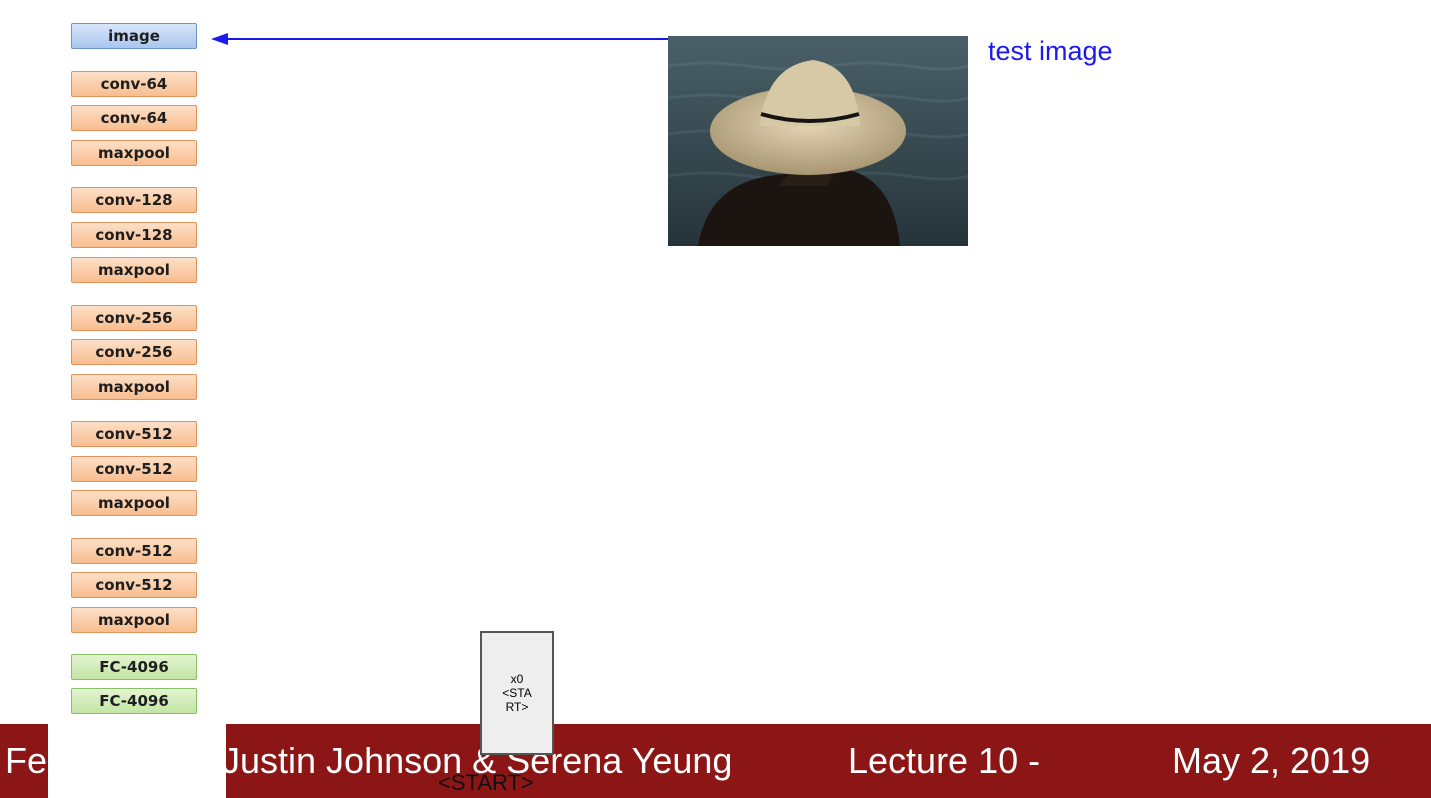  Describe the element at coordinates (219, 39) in the screenshot. I see `arrow-head` at that location.